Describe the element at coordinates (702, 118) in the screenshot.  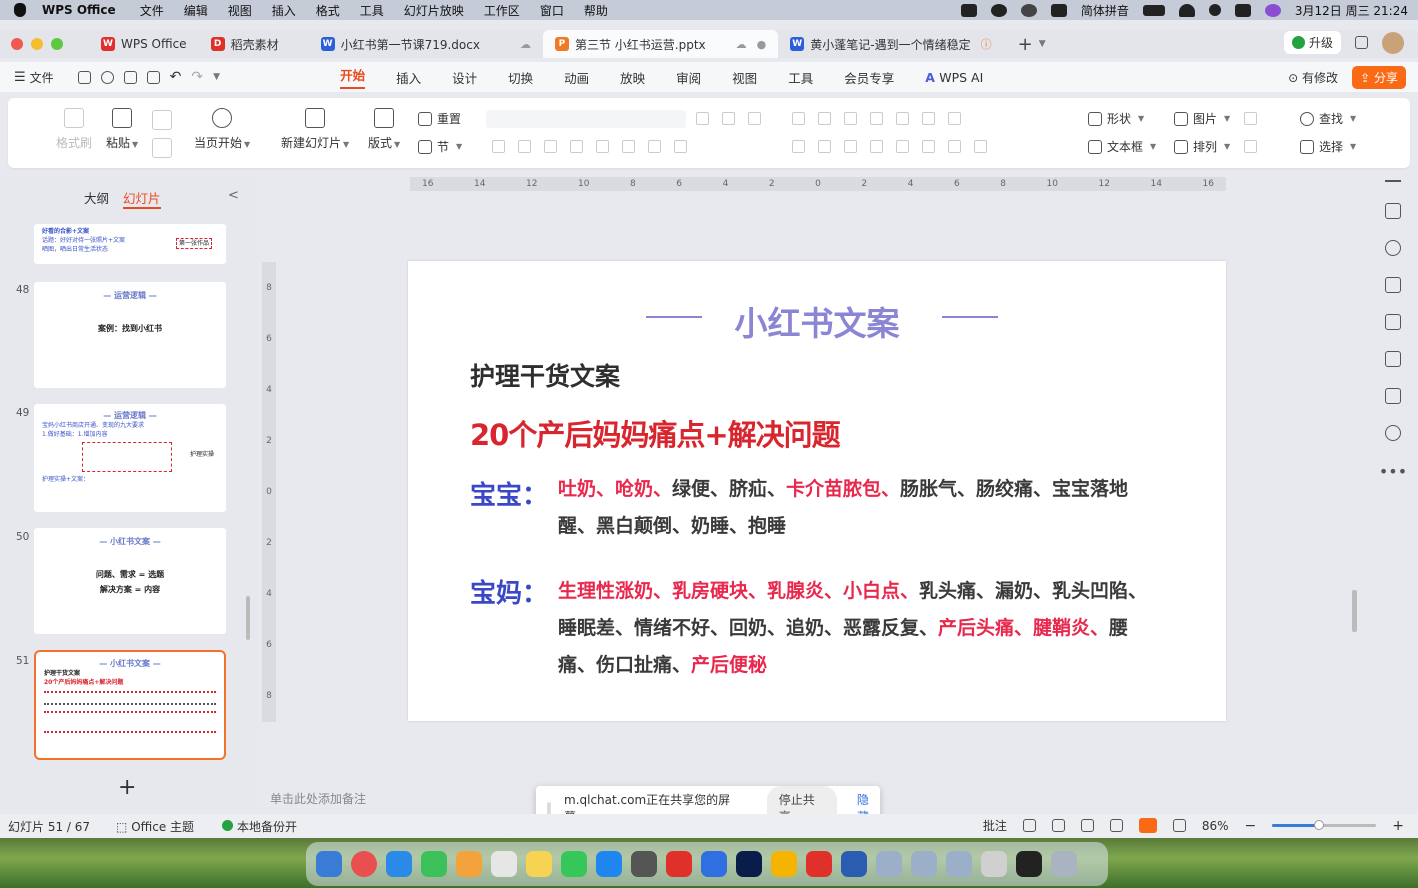
I see `font-grow-icon` at that location.